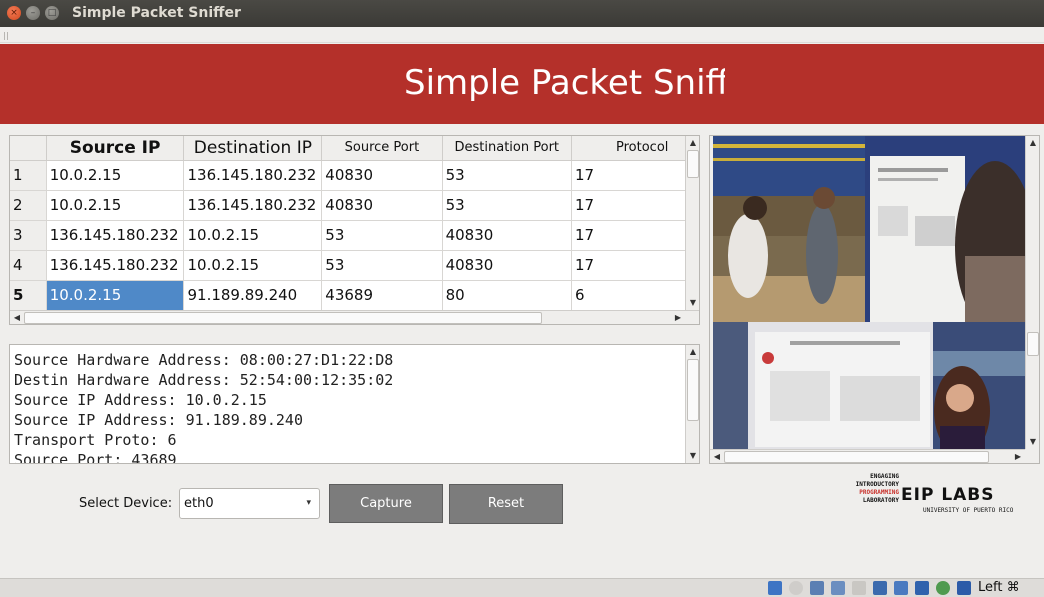 The image size is (1044, 597). I want to click on window-title: Simple Packet Sniffer, so click(156, 13).